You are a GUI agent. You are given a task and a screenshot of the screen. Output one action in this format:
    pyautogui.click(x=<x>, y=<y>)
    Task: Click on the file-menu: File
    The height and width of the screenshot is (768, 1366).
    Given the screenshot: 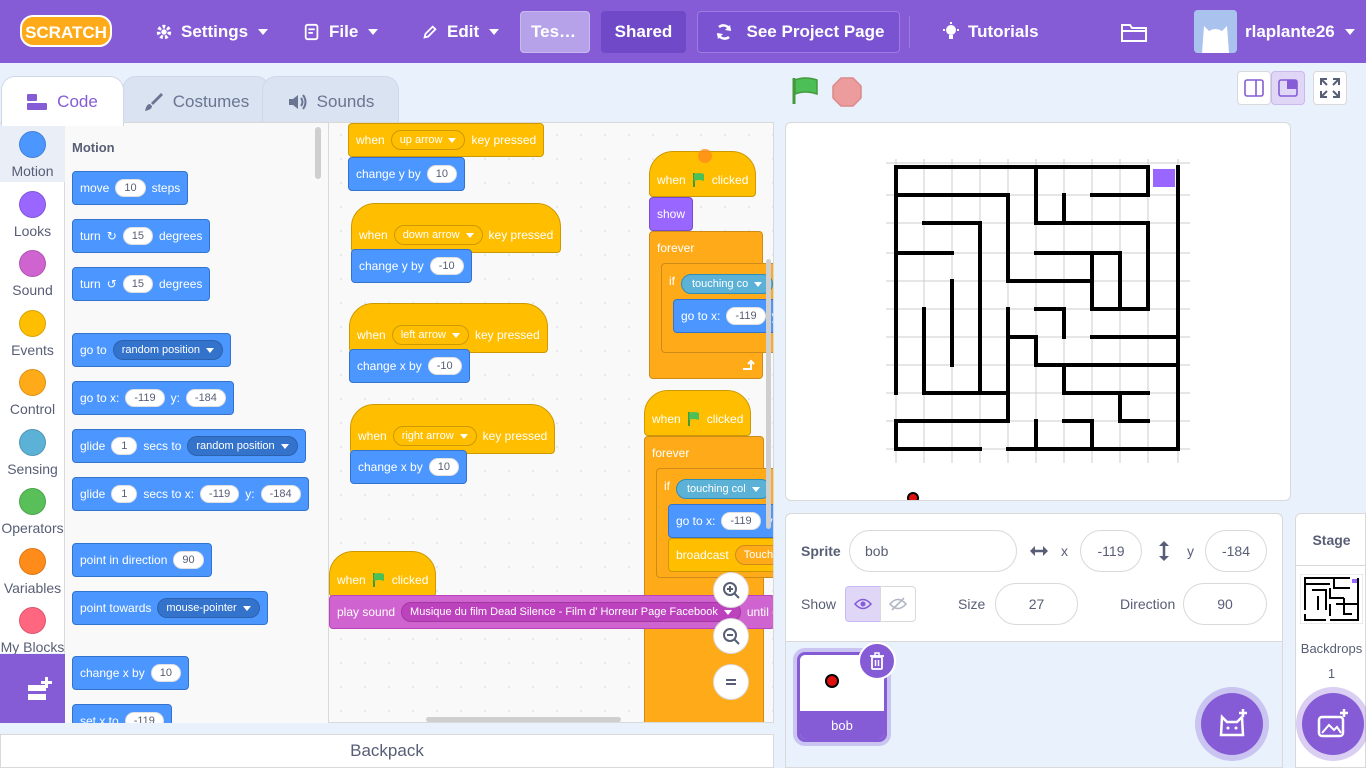 What is the action you would take?
    pyautogui.click(x=341, y=31)
    